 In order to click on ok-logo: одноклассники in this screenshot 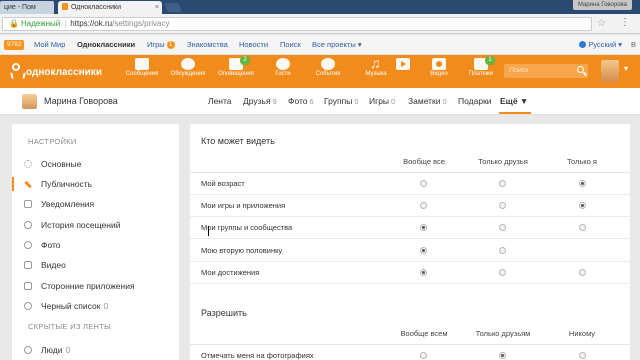, I will do `click(56, 72)`.